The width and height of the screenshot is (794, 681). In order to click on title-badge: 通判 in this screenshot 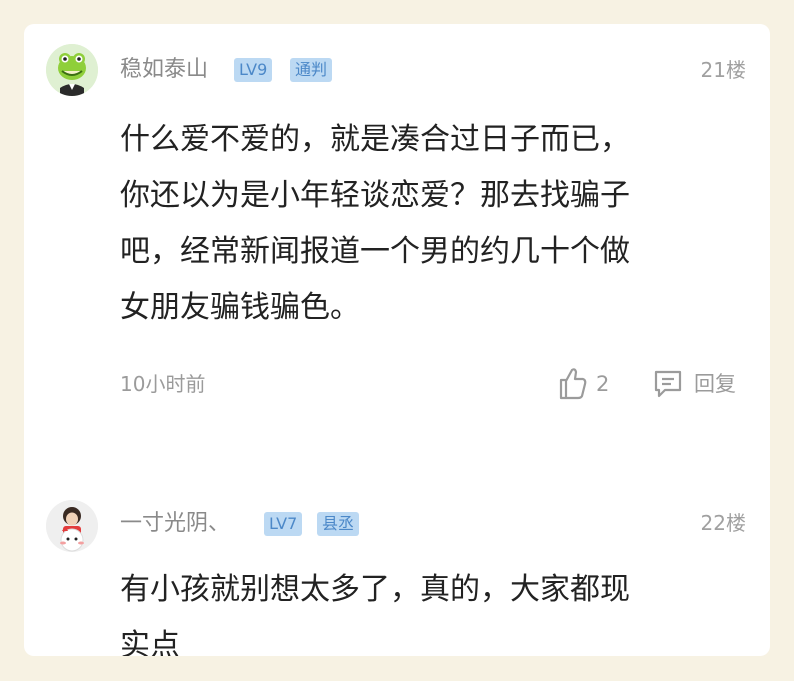, I will do `click(311, 70)`.